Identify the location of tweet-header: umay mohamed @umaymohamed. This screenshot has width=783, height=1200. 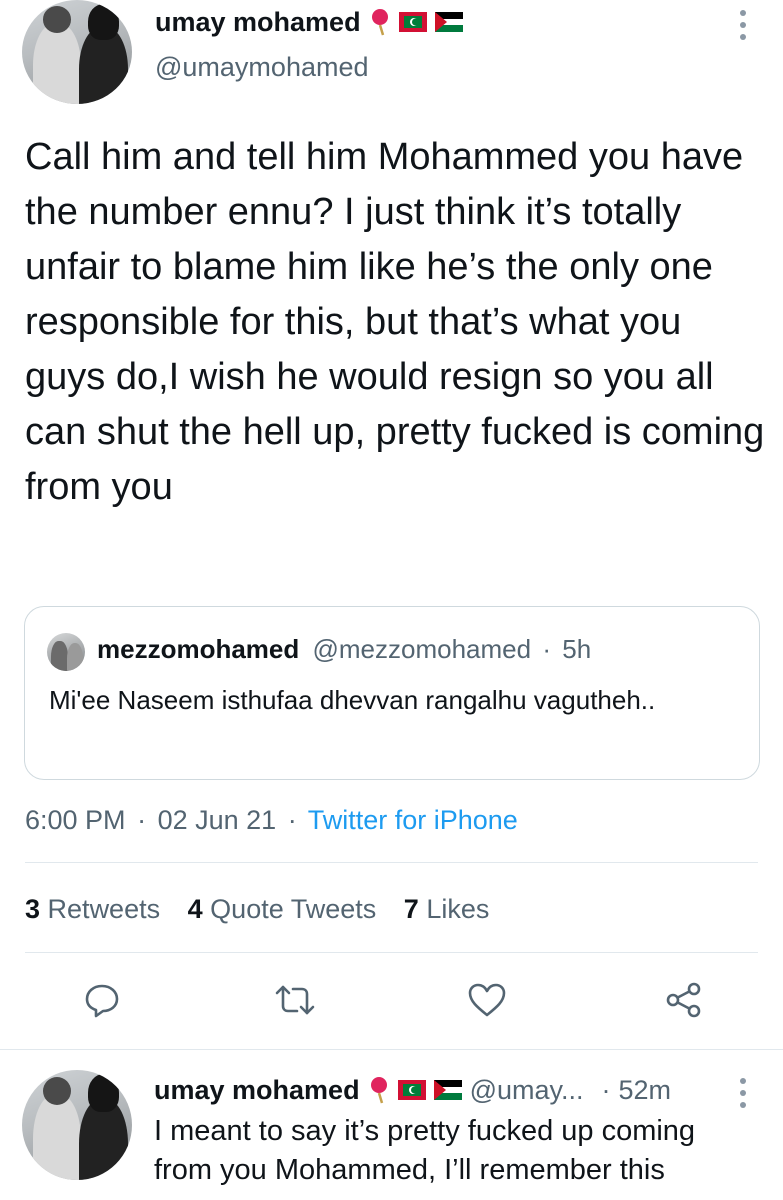
(435, 43).